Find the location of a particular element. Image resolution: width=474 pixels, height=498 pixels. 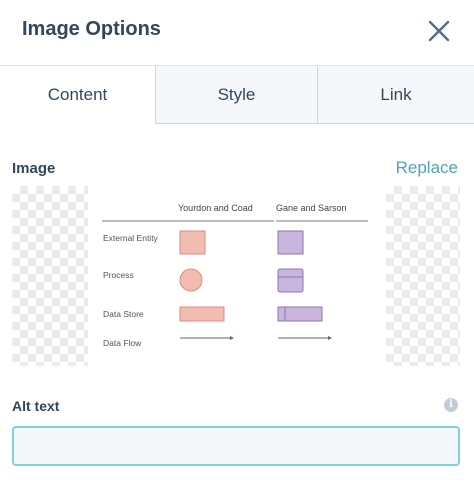

replace-link: Replace is located at coordinates (427, 168).